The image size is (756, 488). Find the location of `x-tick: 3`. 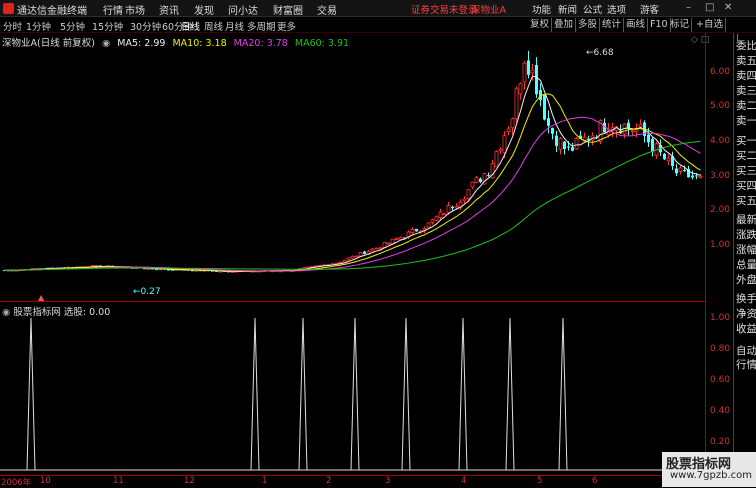

x-tick: 3 is located at coordinates (388, 481).